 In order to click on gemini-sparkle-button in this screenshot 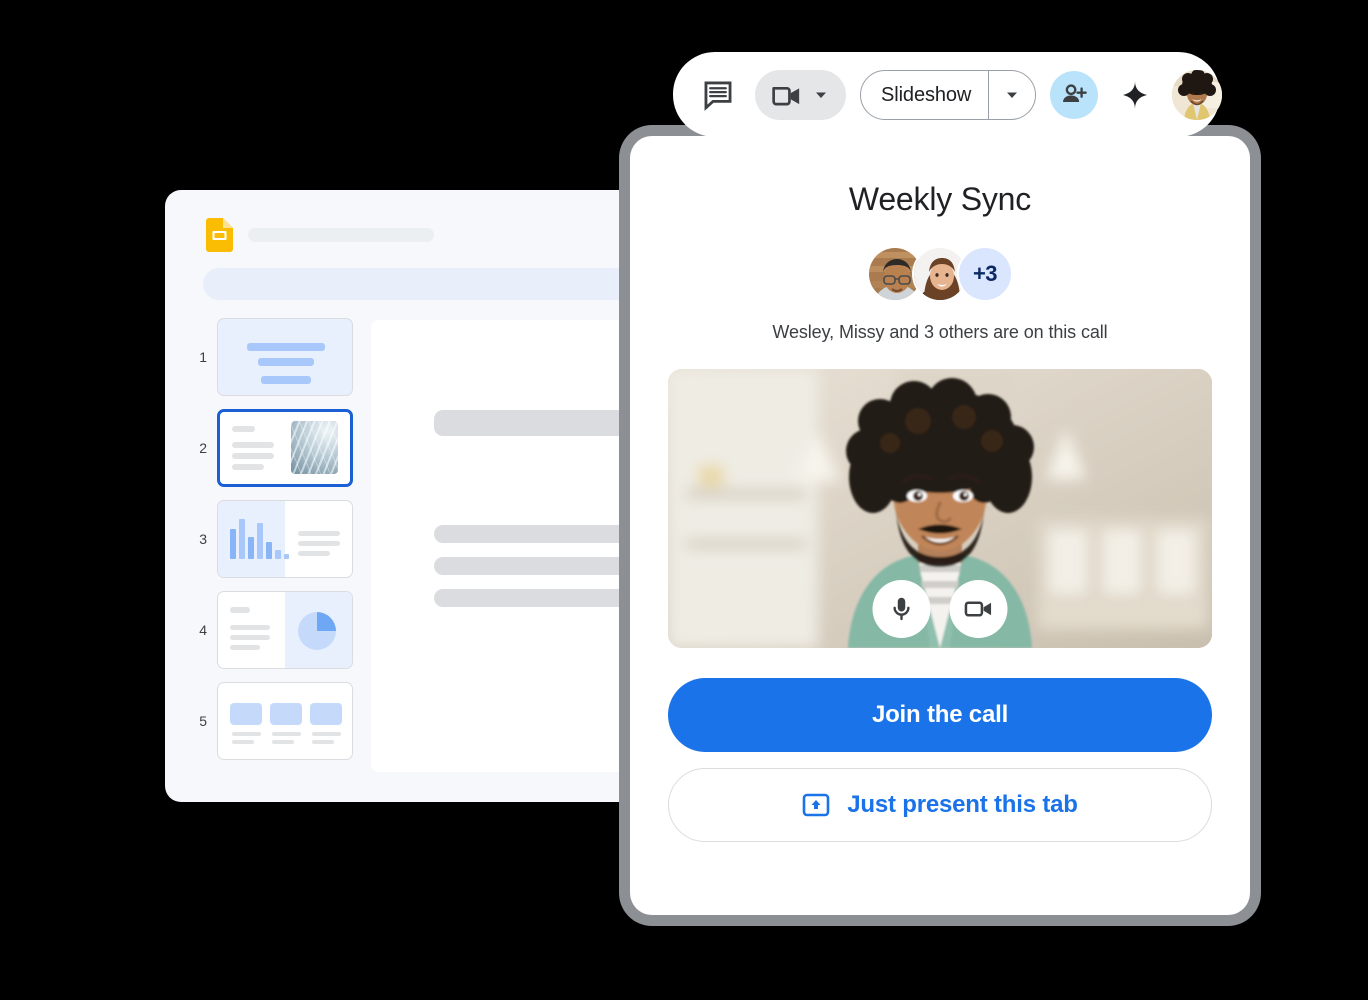, I will do `click(1135, 95)`.